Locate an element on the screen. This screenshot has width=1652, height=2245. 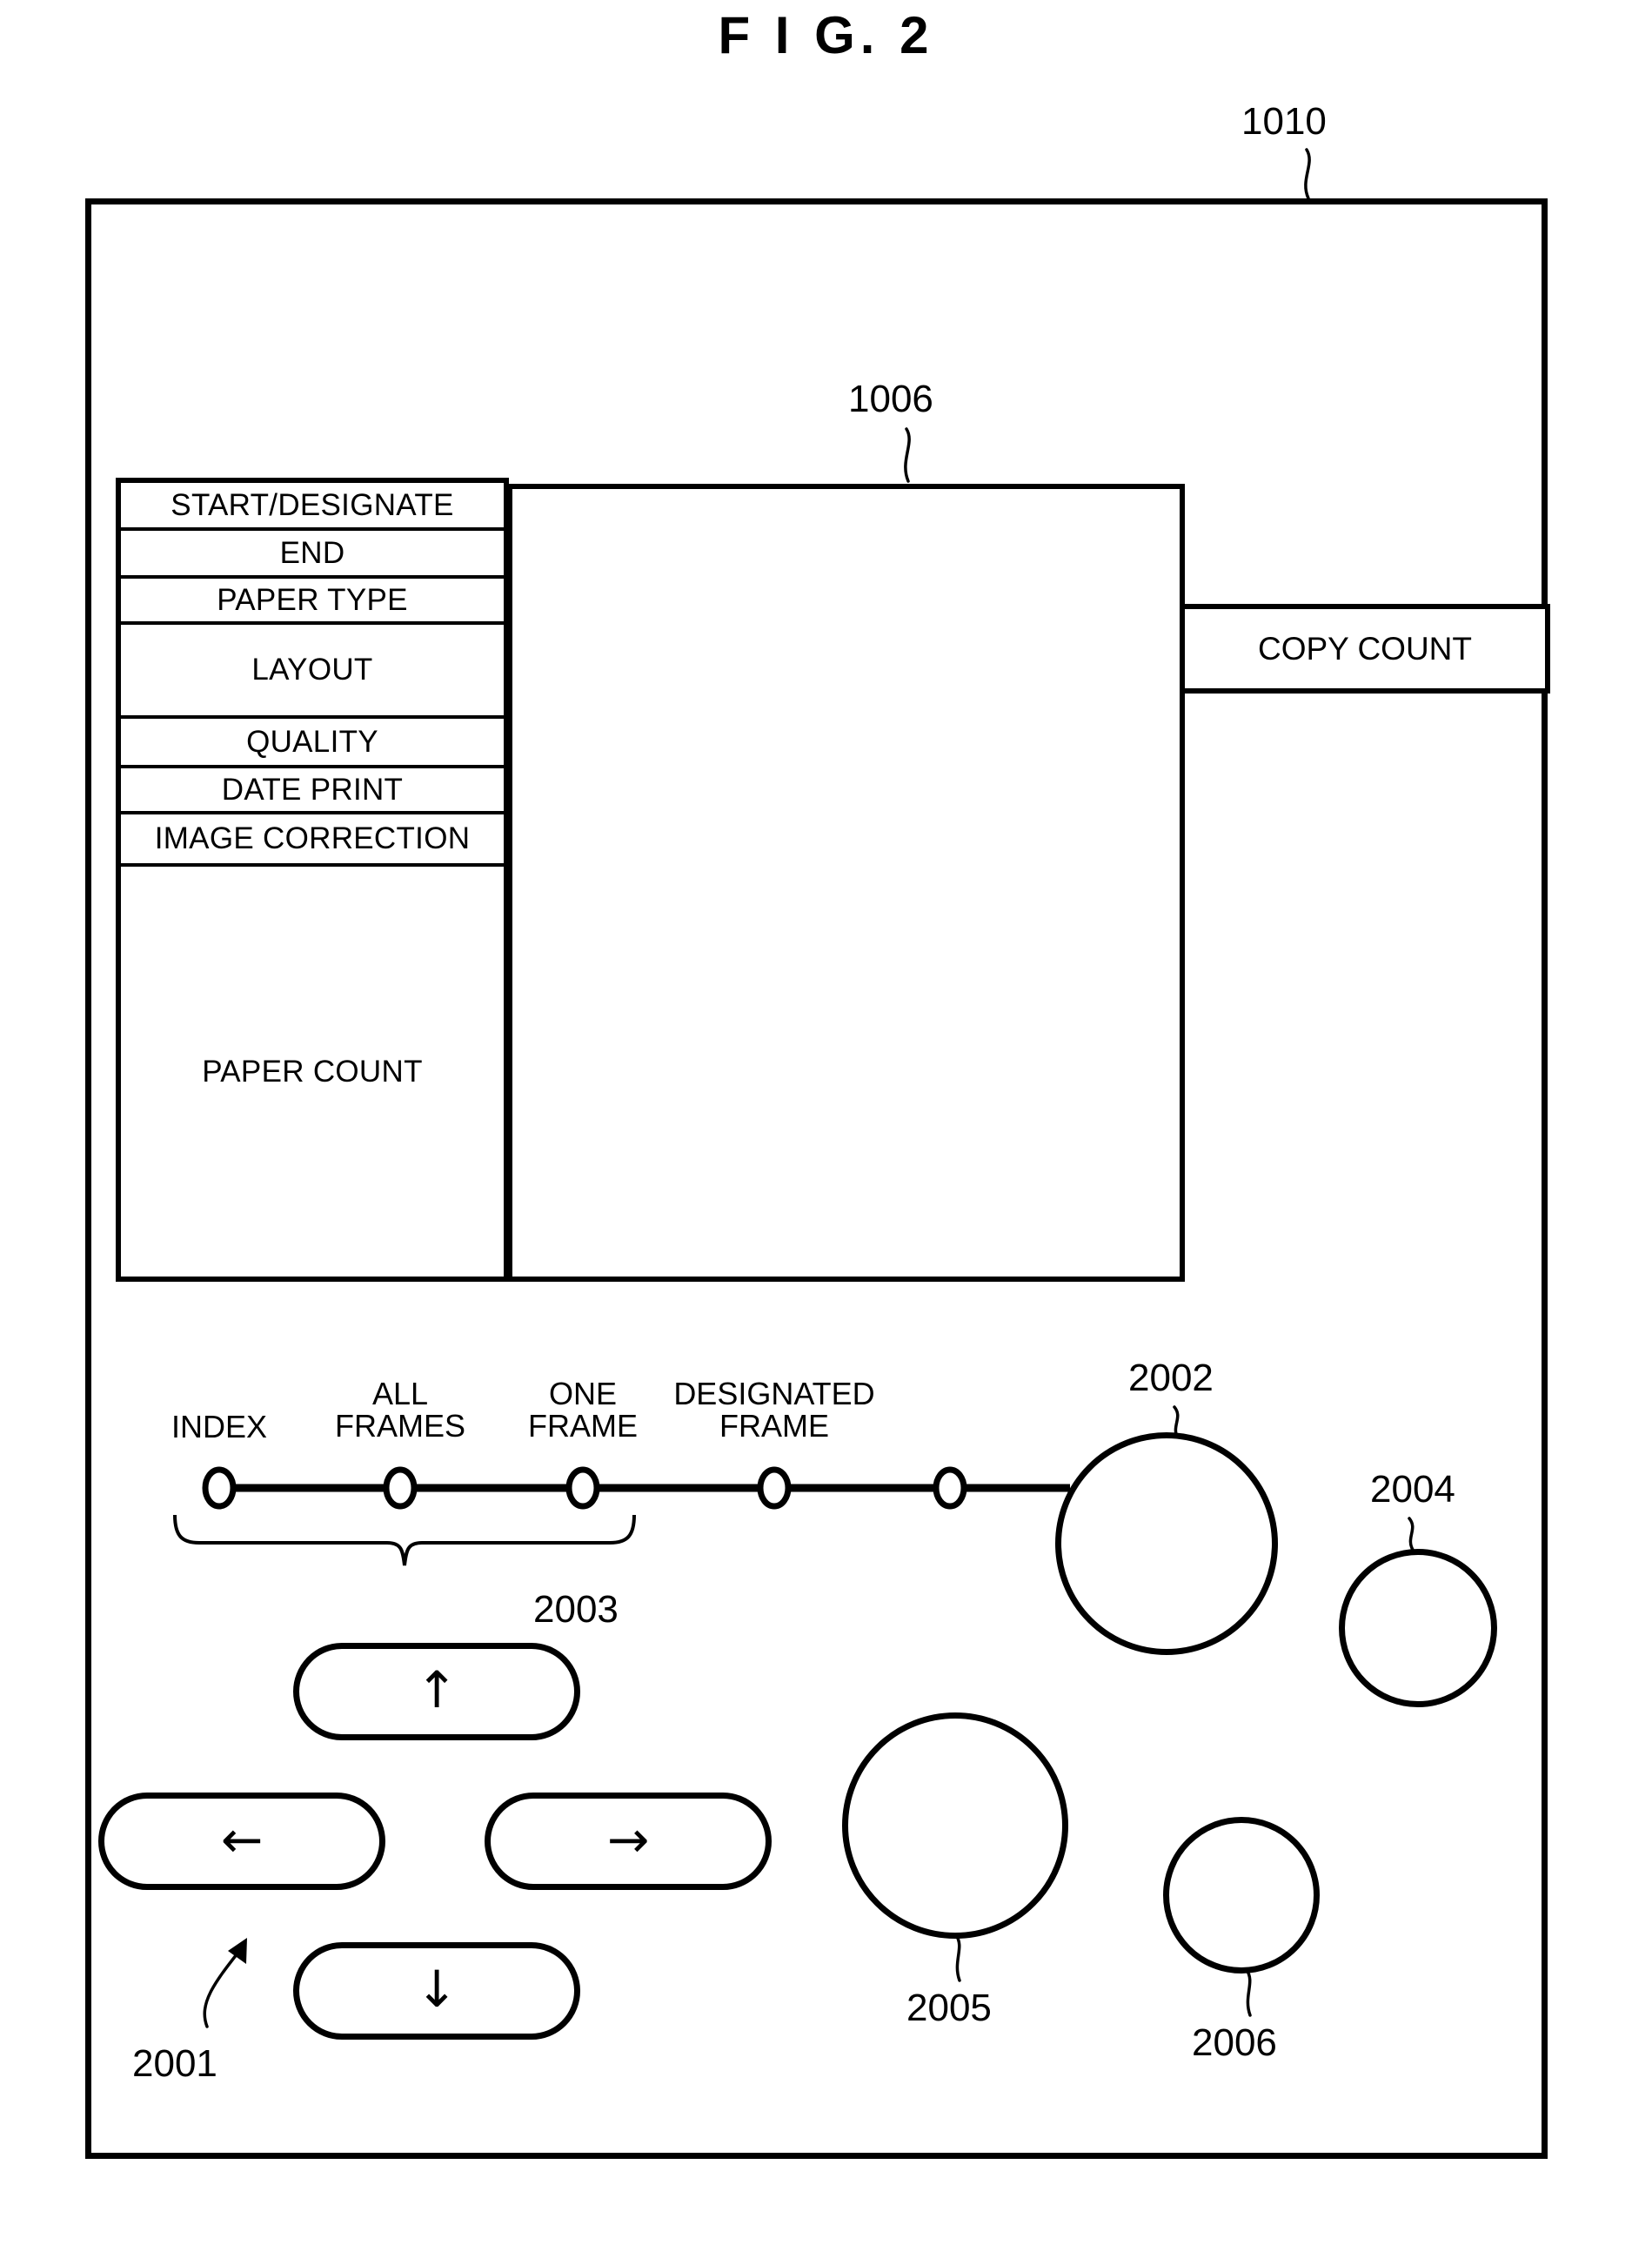
menu-item-image-correction: IMAGE CORRECTION is located at coordinates (312, 840).